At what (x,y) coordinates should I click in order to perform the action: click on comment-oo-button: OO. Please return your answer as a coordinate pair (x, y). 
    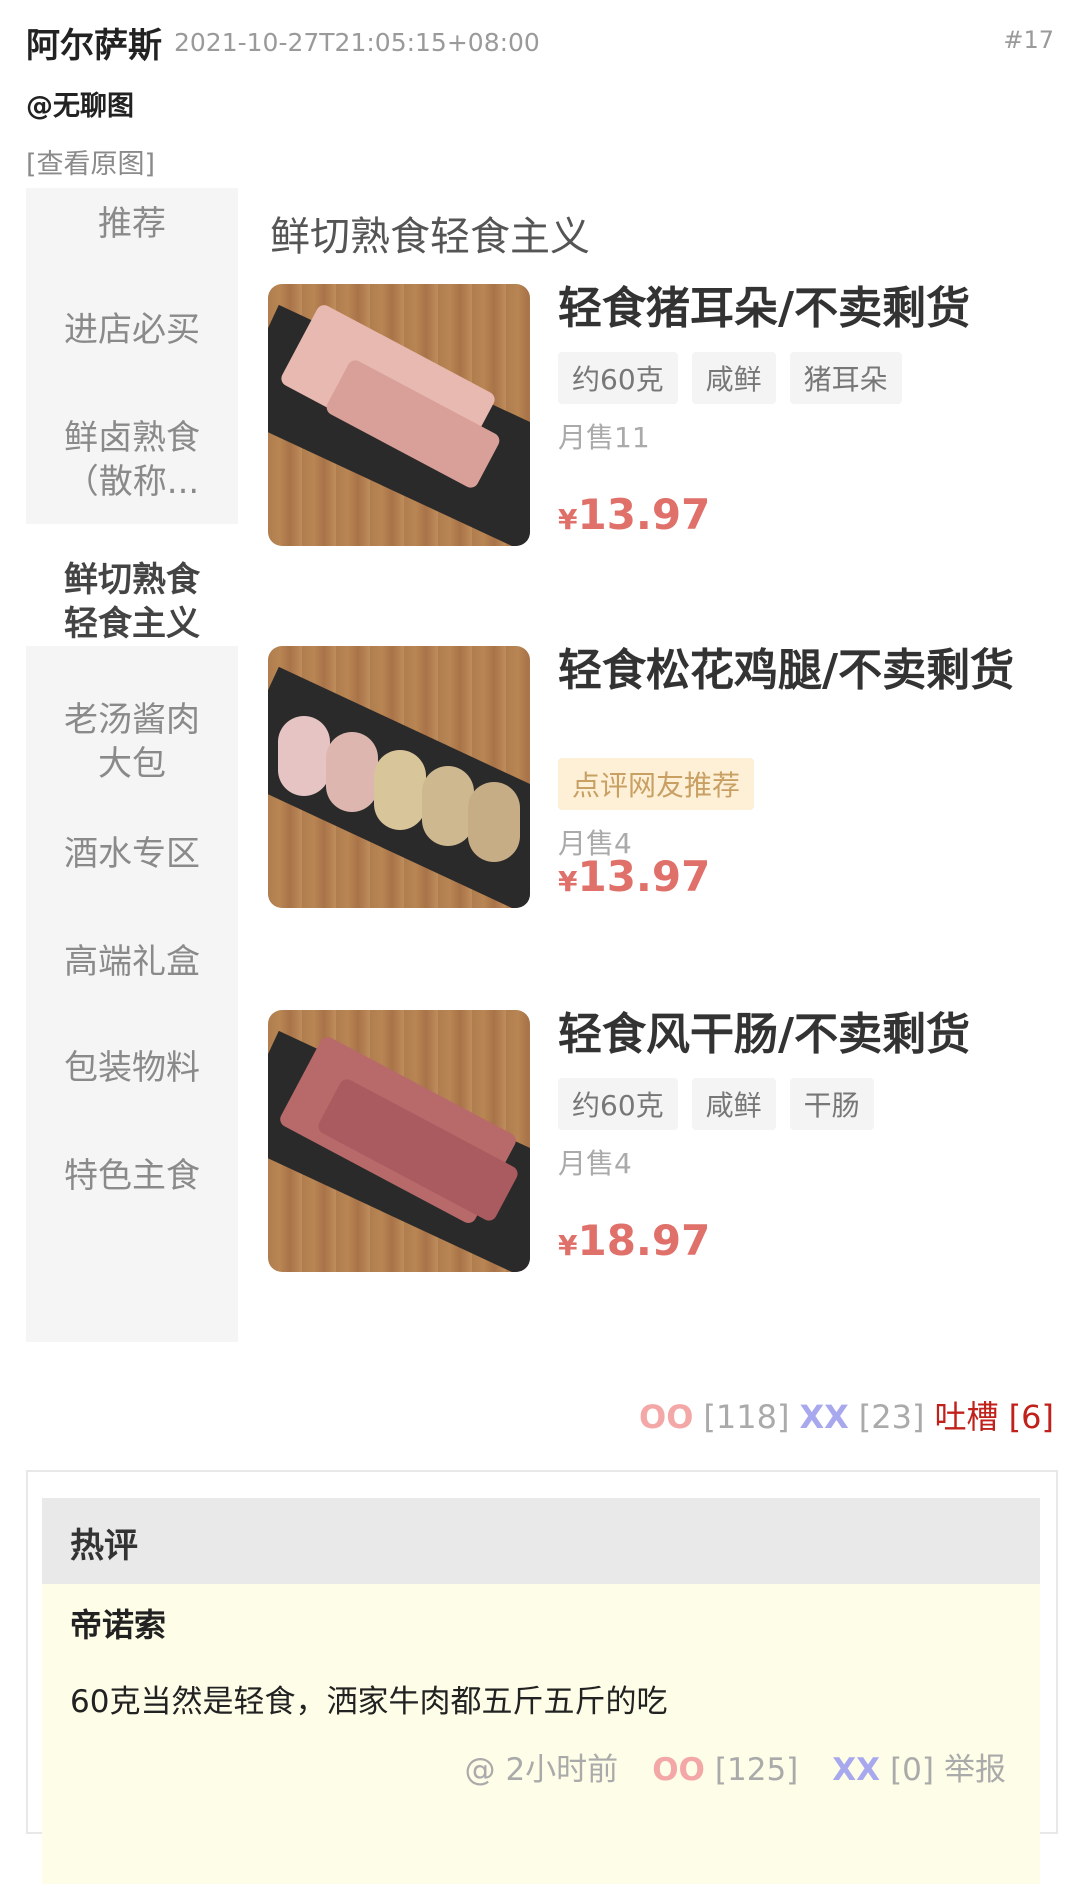
    Looking at the image, I should click on (678, 1770).